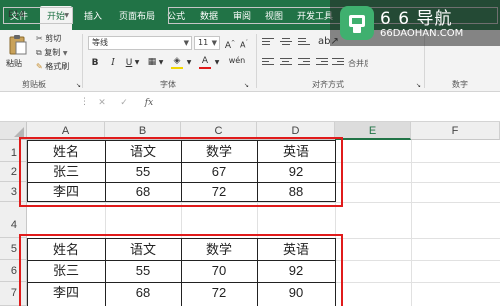 The height and width of the screenshot is (306, 500). I want to click on cancel-icon: ✕, so click(102, 103).